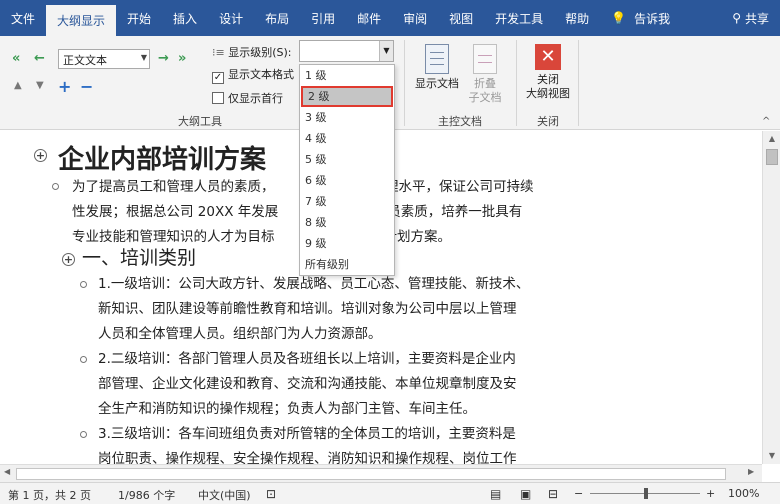  Describe the element at coordinates (347, 264) in the screenshot. I see `level-option-all: 所有级别` at that location.